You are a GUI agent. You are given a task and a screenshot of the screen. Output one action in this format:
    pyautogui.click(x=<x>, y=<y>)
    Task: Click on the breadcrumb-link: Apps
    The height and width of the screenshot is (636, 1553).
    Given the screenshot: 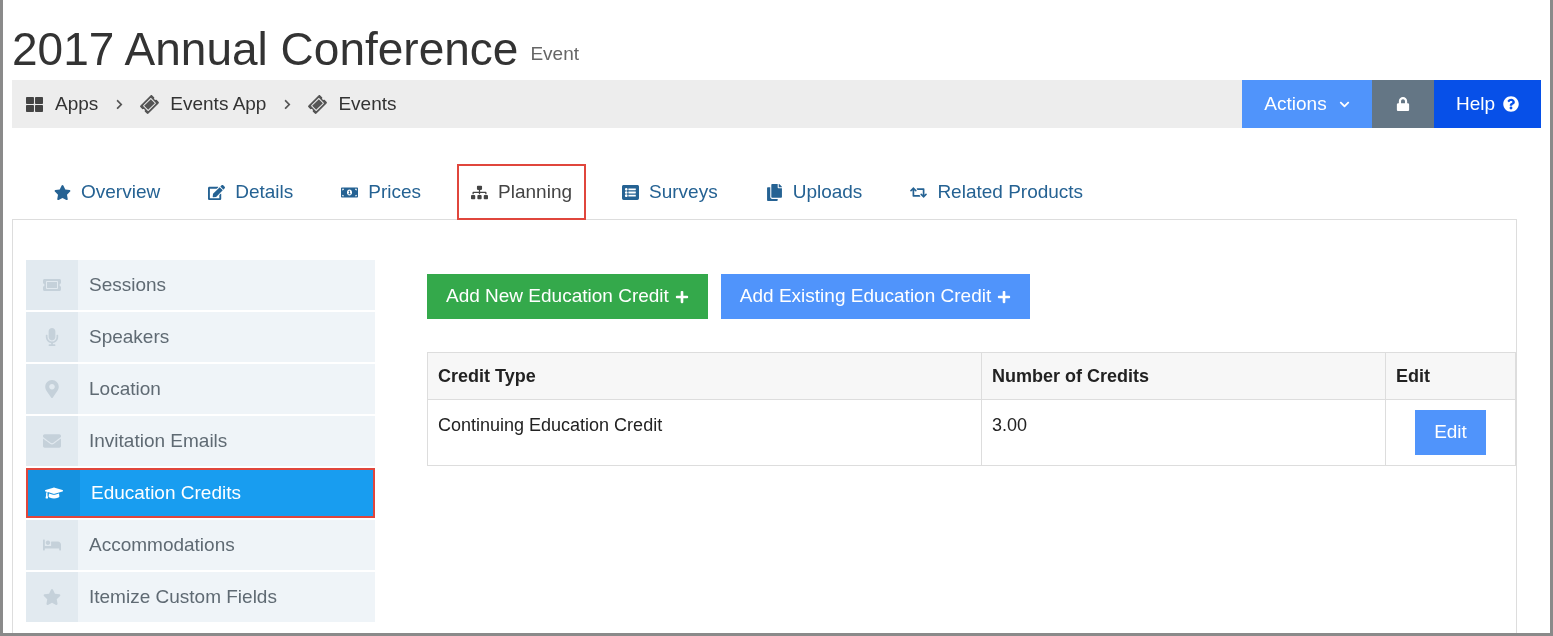 What is the action you would take?
    pyautogui.click(x=77, y=104)
    